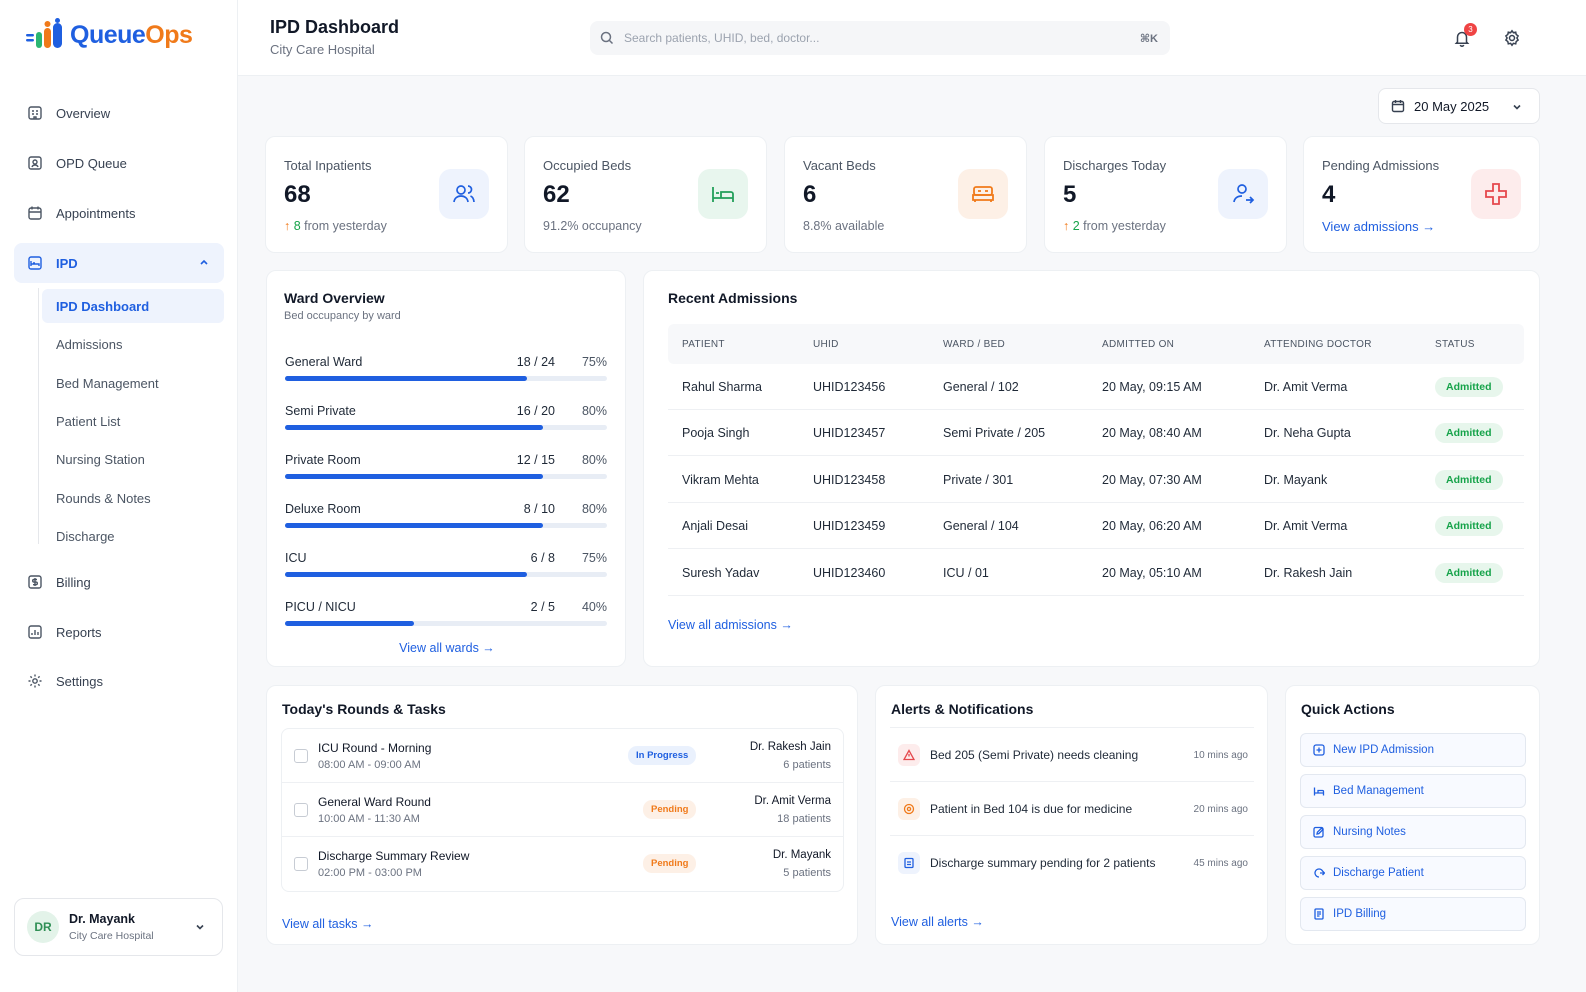 The width and height of the screenshot is (1586, 992). I want to click on stat-footer: 91.2% occupancy, so click(592, 226).